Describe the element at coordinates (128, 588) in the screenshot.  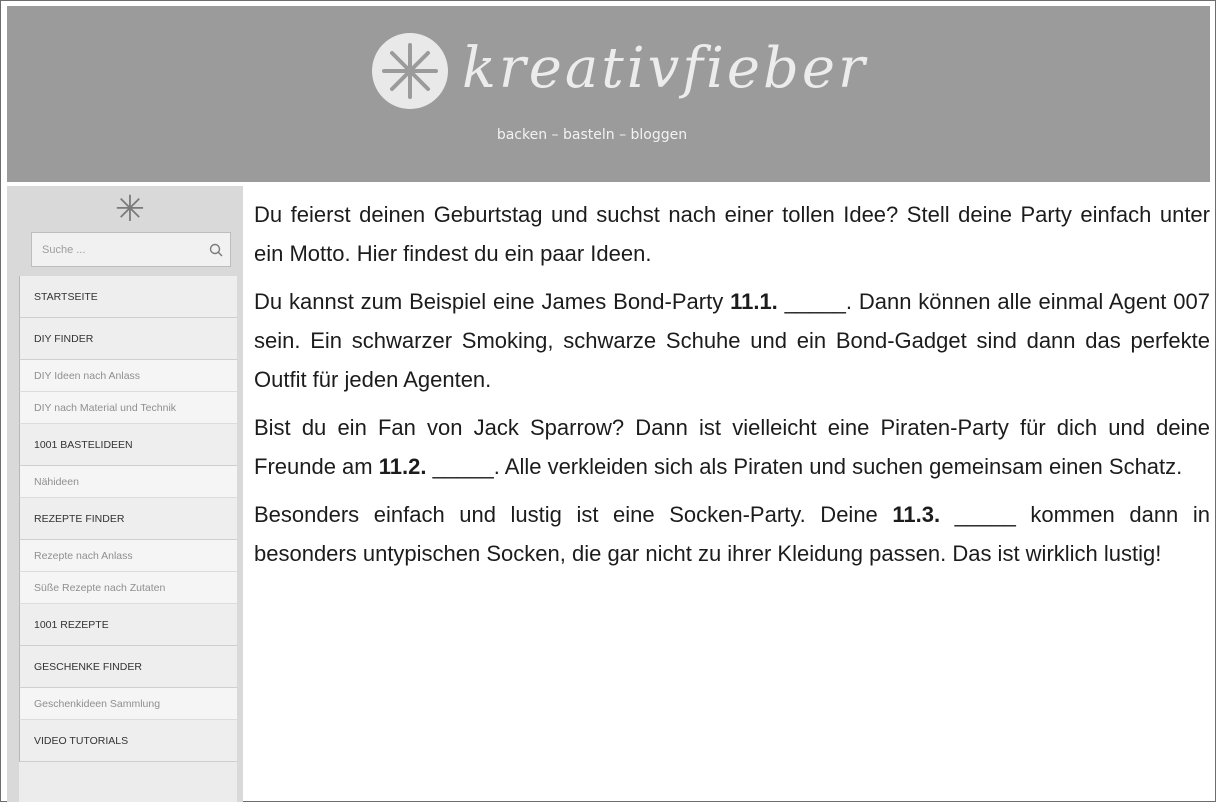
I see `sidebar-subitem-suesse-rezepte: Süße Rezepte nach Zutaten` at that location.